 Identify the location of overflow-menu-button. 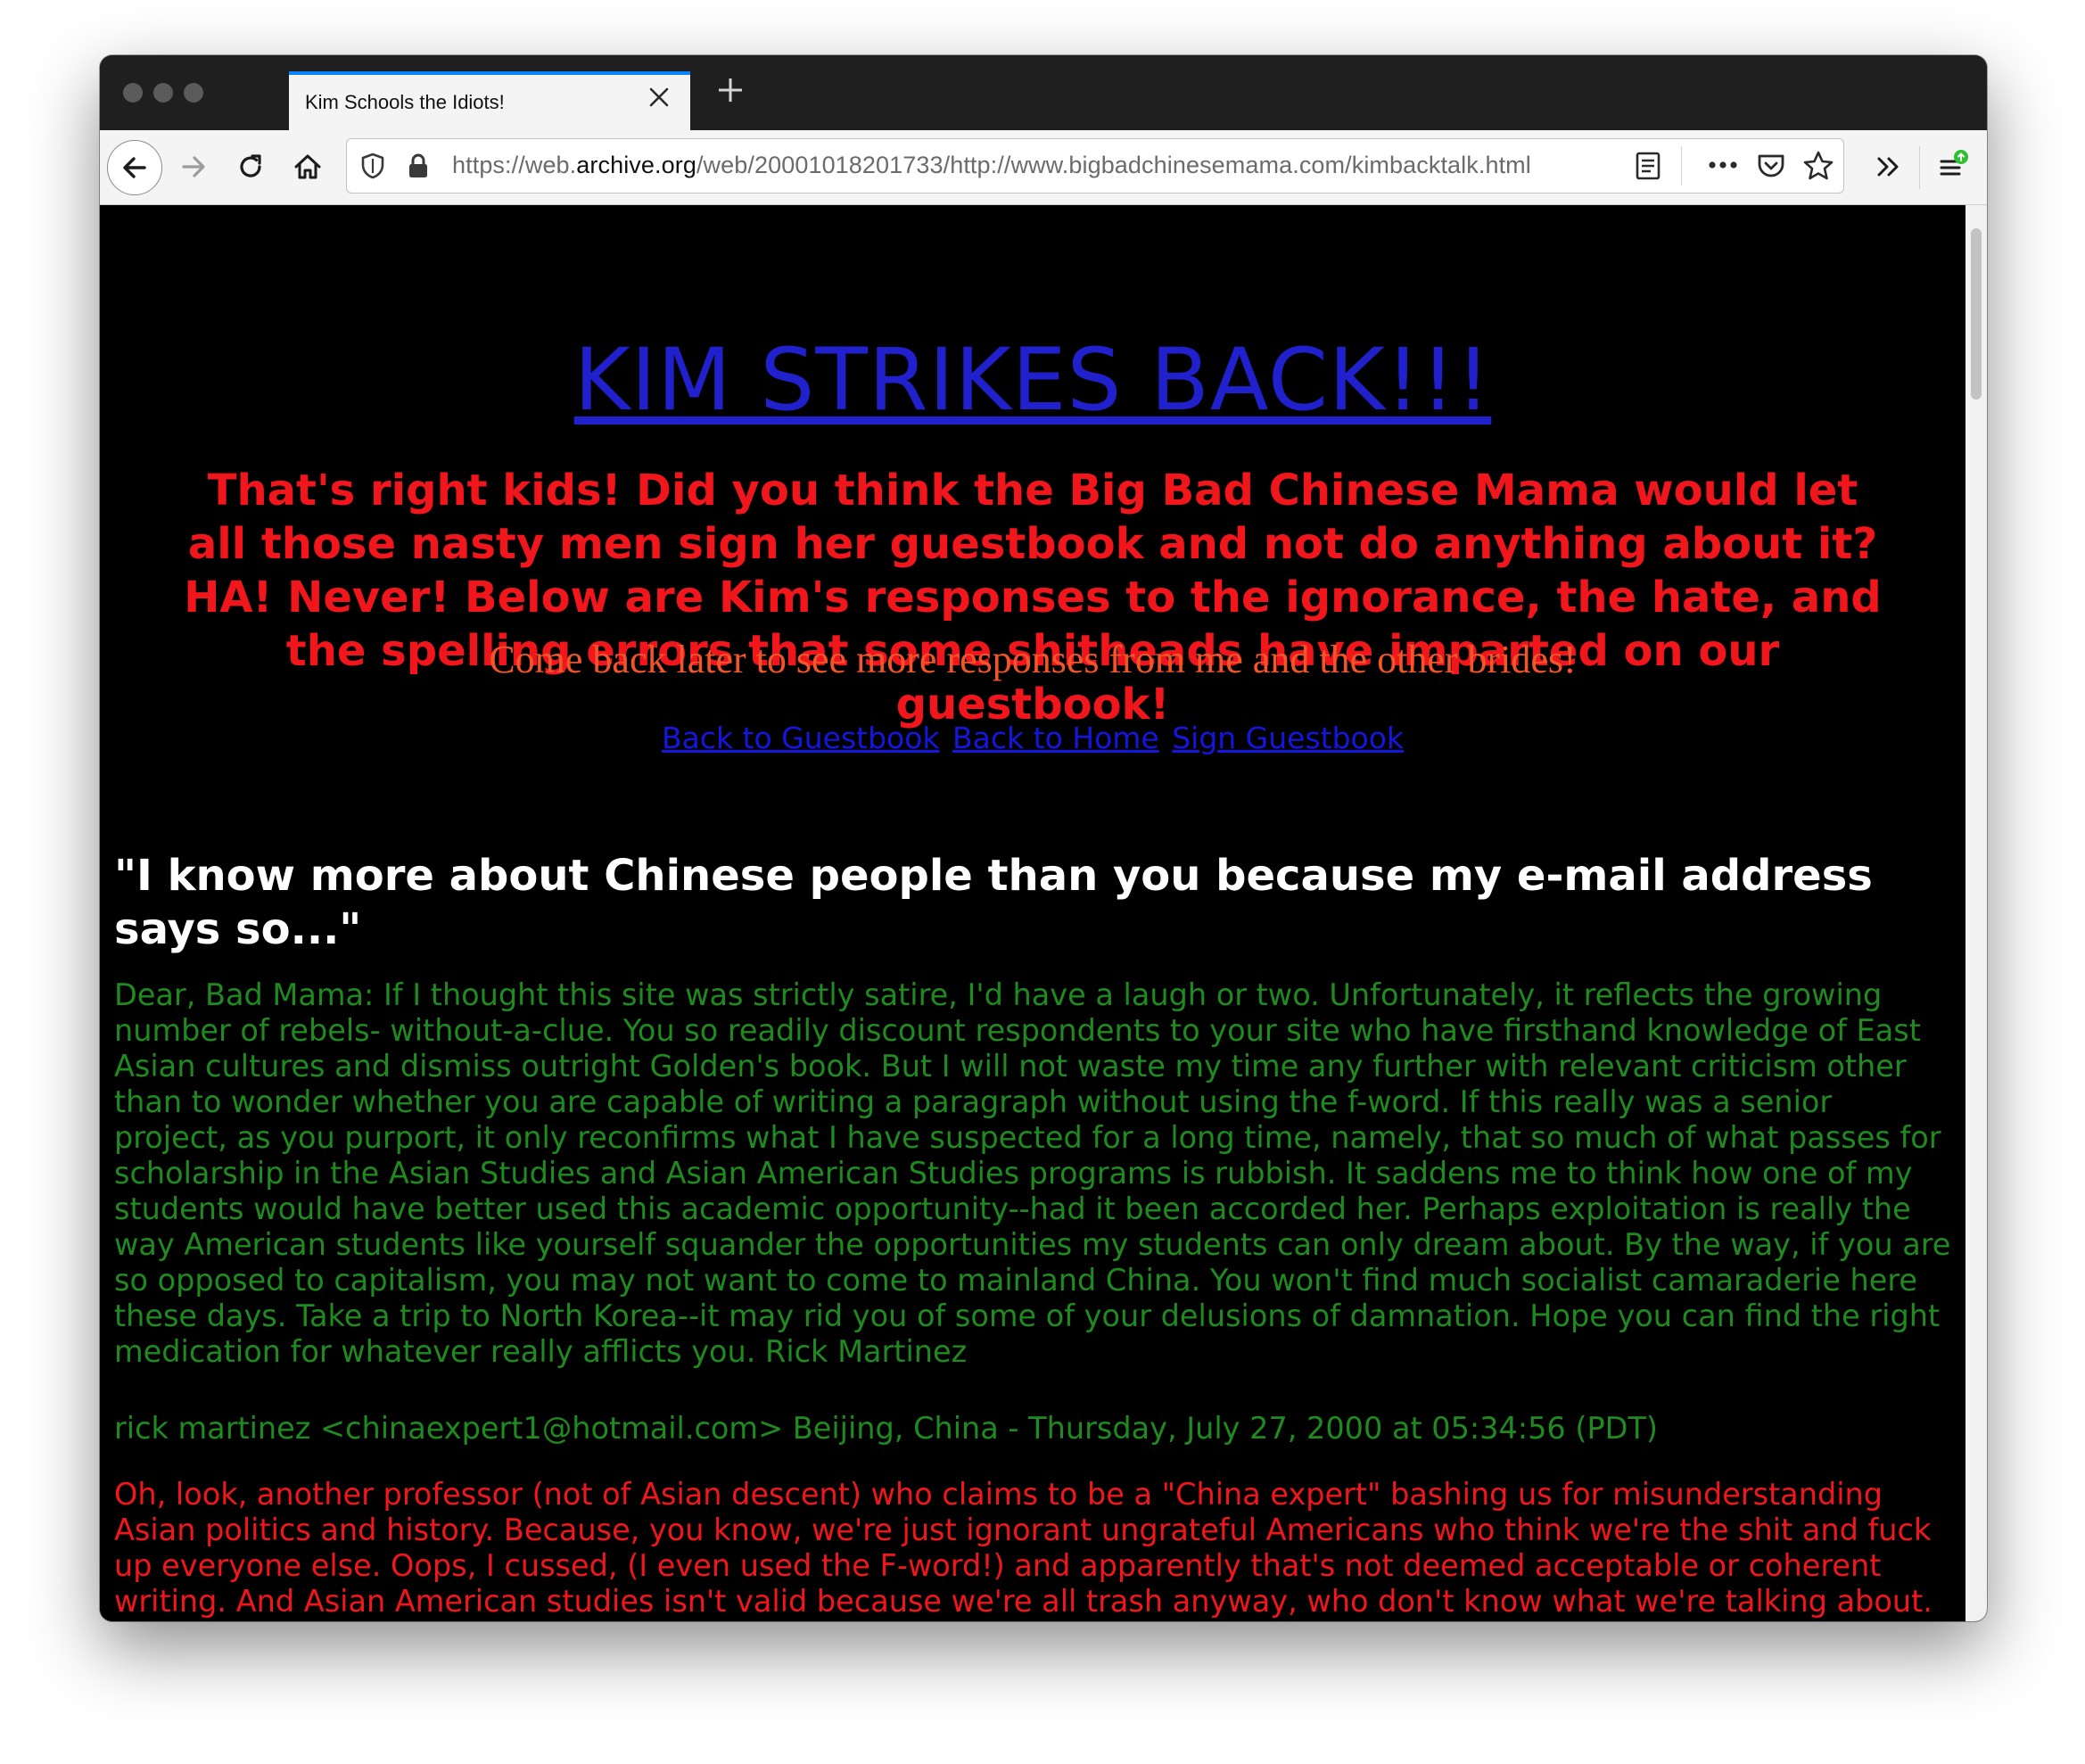
(1888, 167).